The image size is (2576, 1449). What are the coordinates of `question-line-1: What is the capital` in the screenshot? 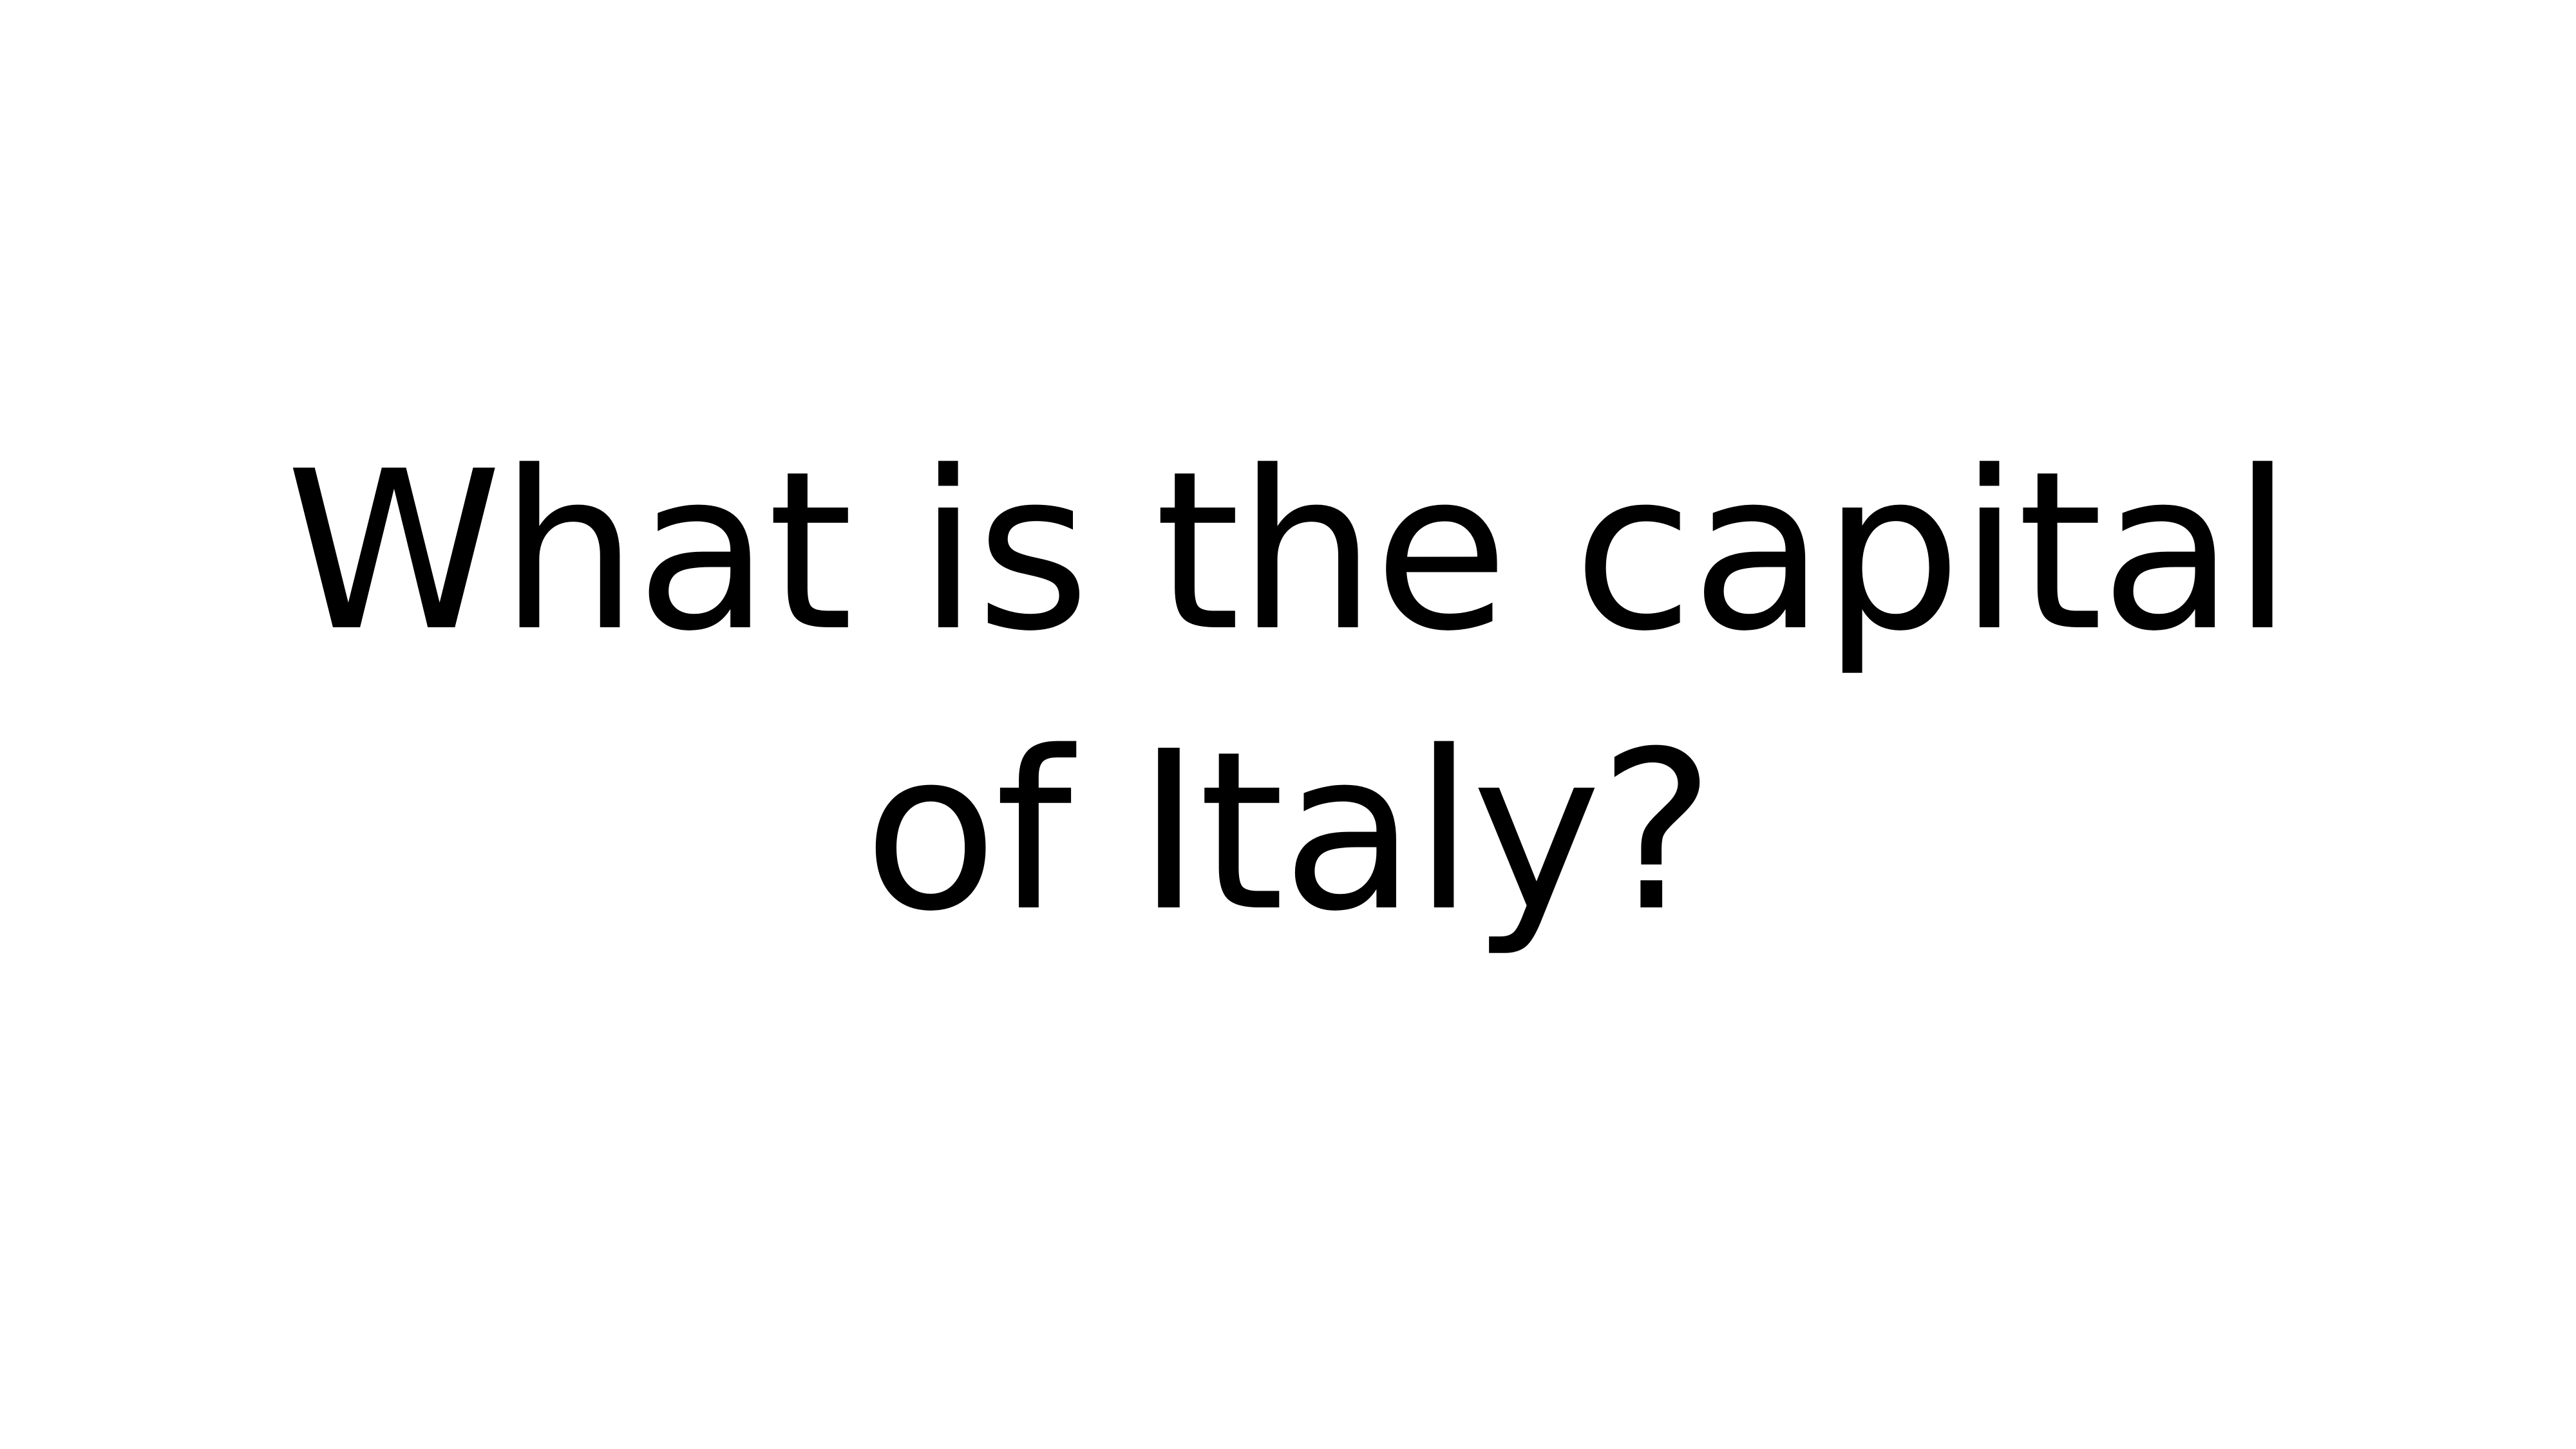 It's located at (1289, 551).